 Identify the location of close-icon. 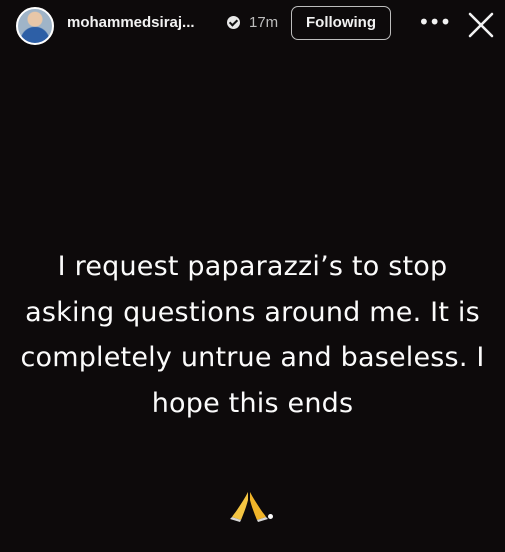
(481, 25).